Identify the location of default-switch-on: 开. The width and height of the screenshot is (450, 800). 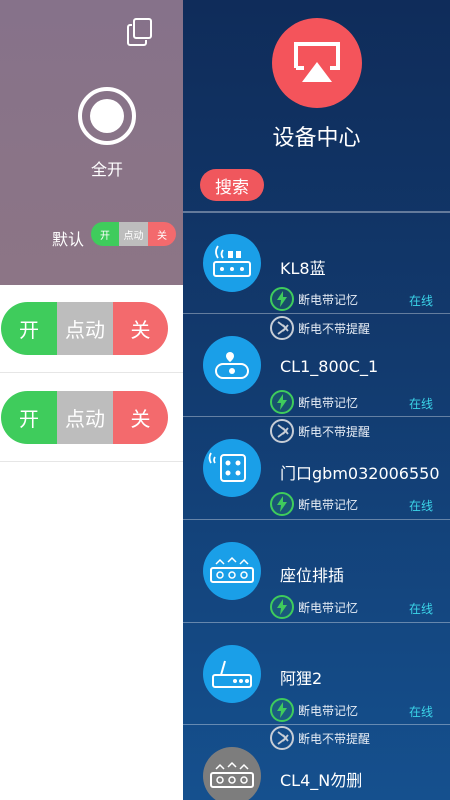
(105, 234).